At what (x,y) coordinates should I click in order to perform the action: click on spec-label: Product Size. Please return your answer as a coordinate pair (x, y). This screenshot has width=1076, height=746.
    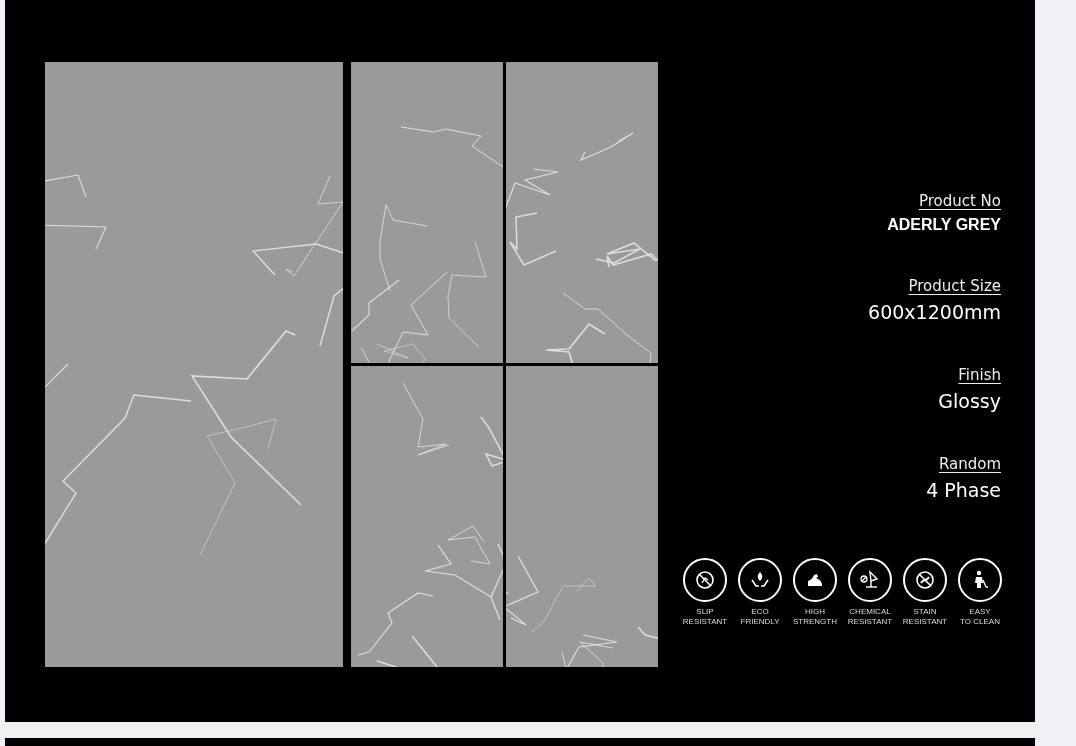
    Looking at the image, I should click on (954, 286).